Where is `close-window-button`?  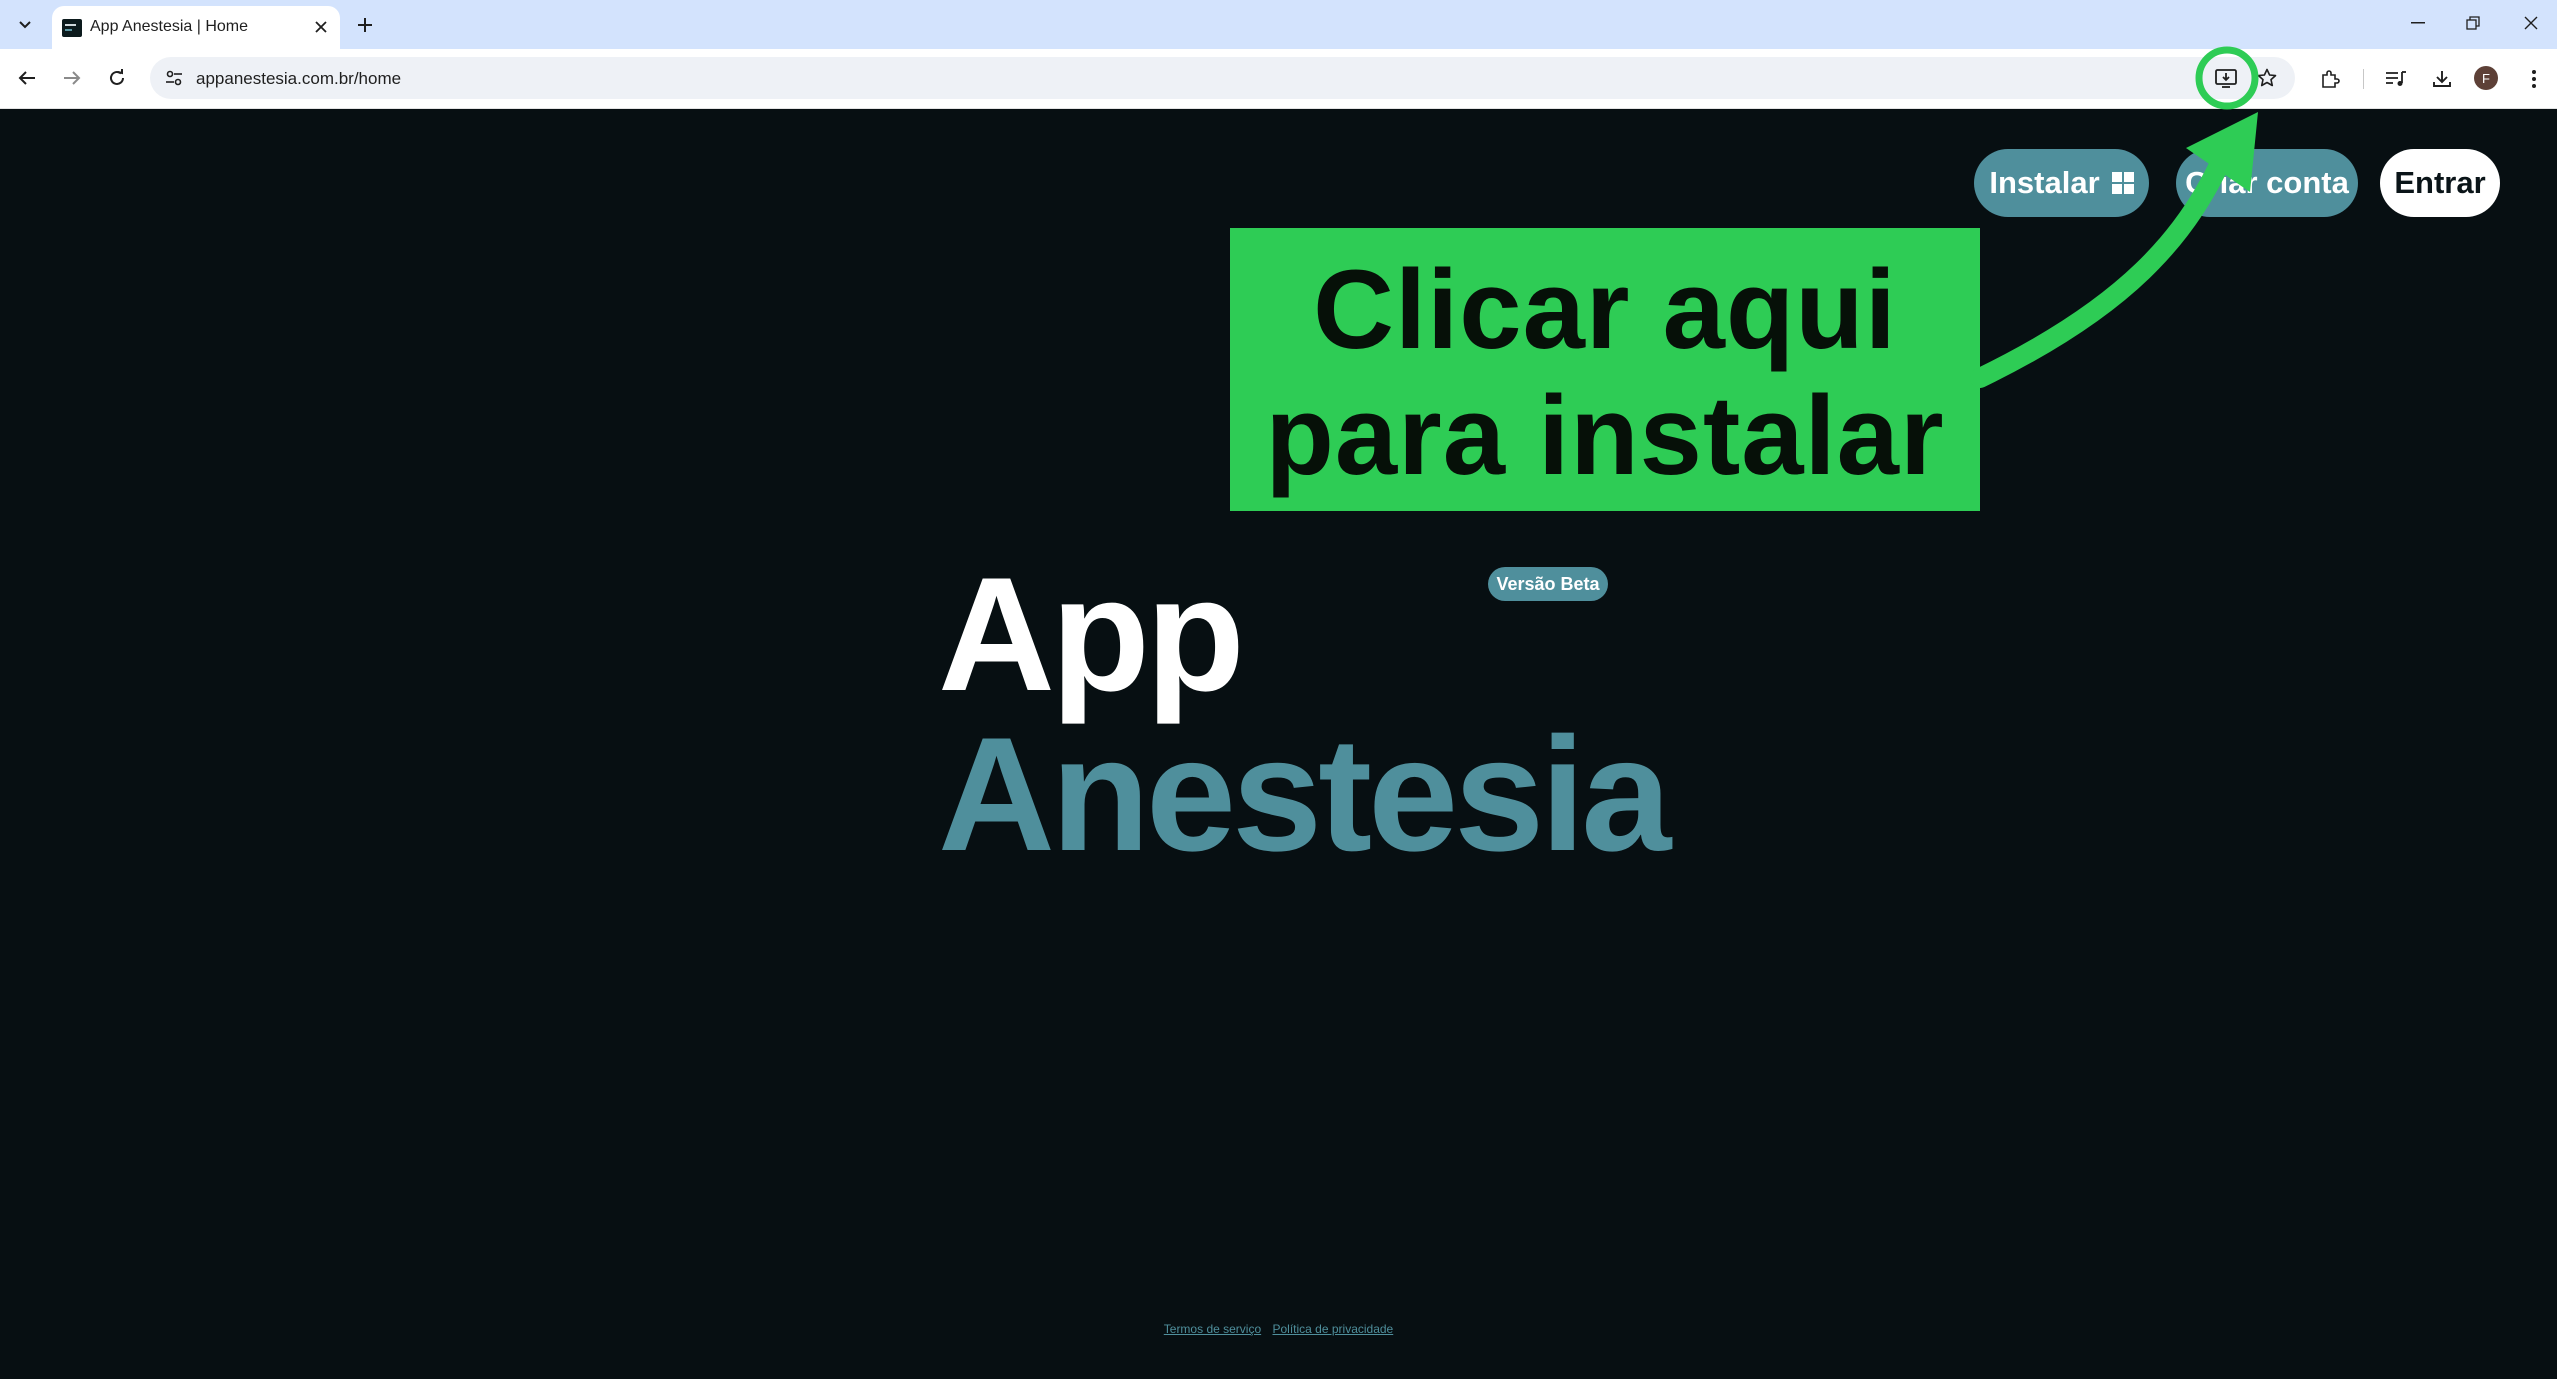 close-window-button is located at coordinates (2531, 23).